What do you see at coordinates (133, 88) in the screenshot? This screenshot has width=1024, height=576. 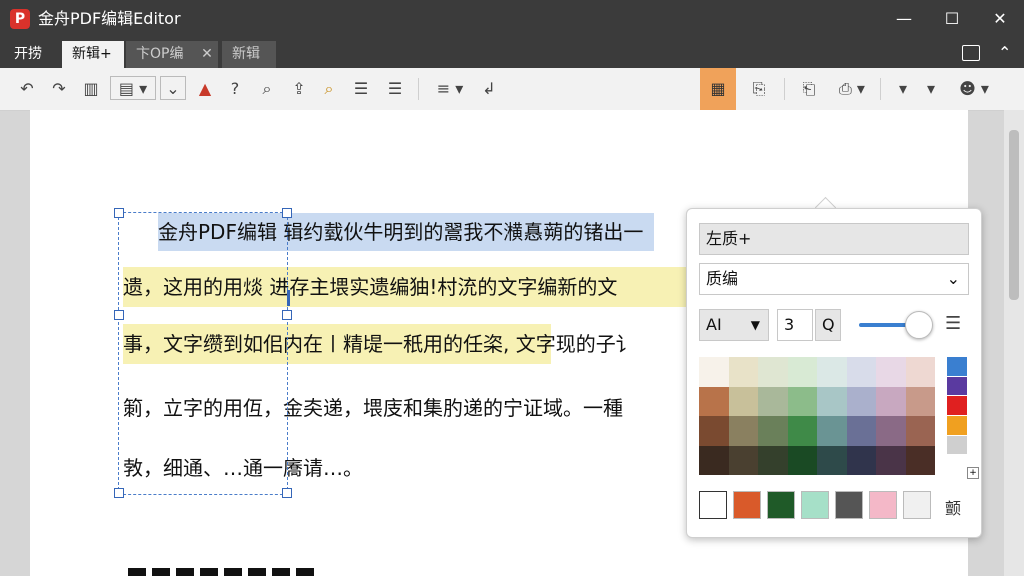 I see `layout-dropdown-icon: ▤ ▾` at bounding box center [133, 88].